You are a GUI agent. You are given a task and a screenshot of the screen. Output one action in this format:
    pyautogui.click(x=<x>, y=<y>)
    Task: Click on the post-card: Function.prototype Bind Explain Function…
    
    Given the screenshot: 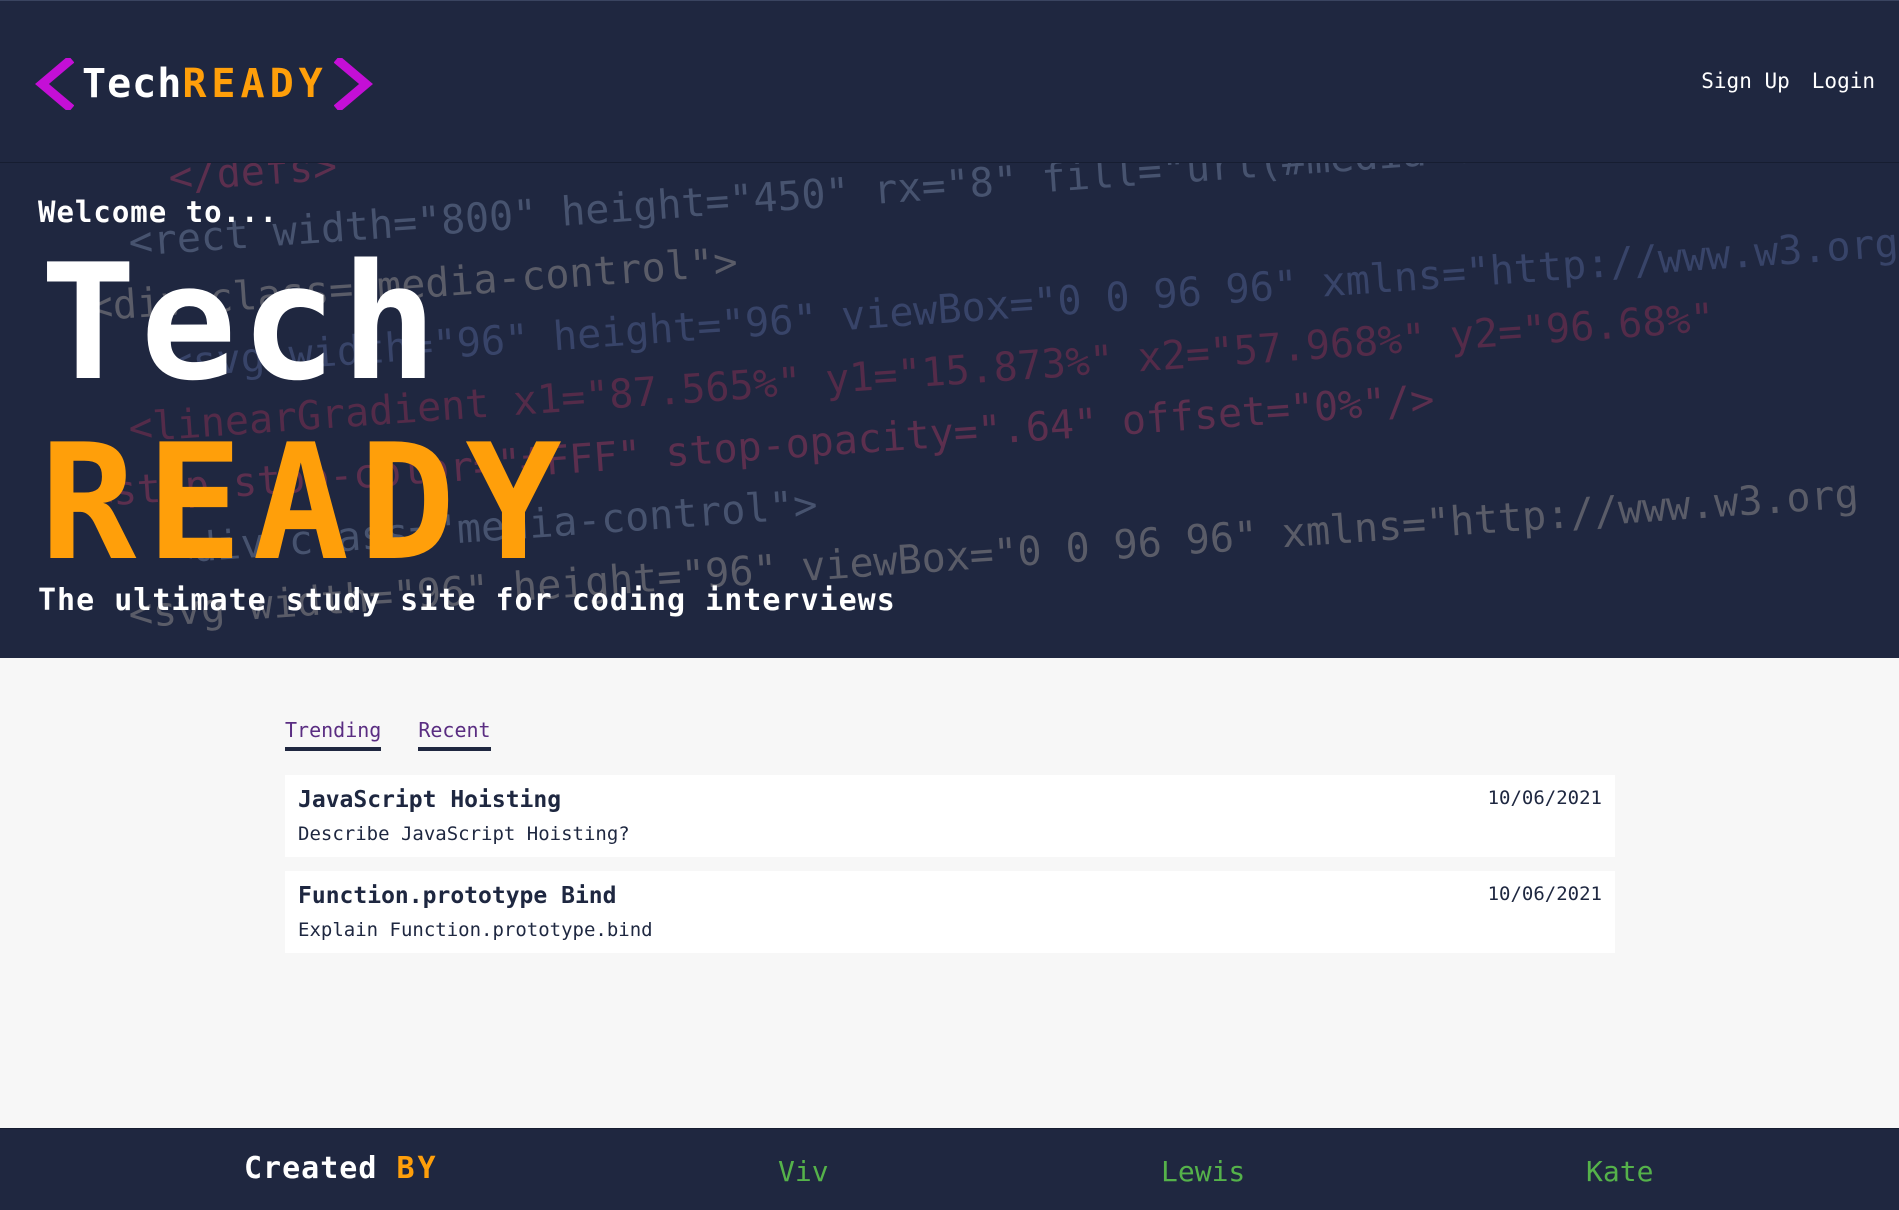 What is the action you would take?
    pyautogui.click(x=950, y=912)
    